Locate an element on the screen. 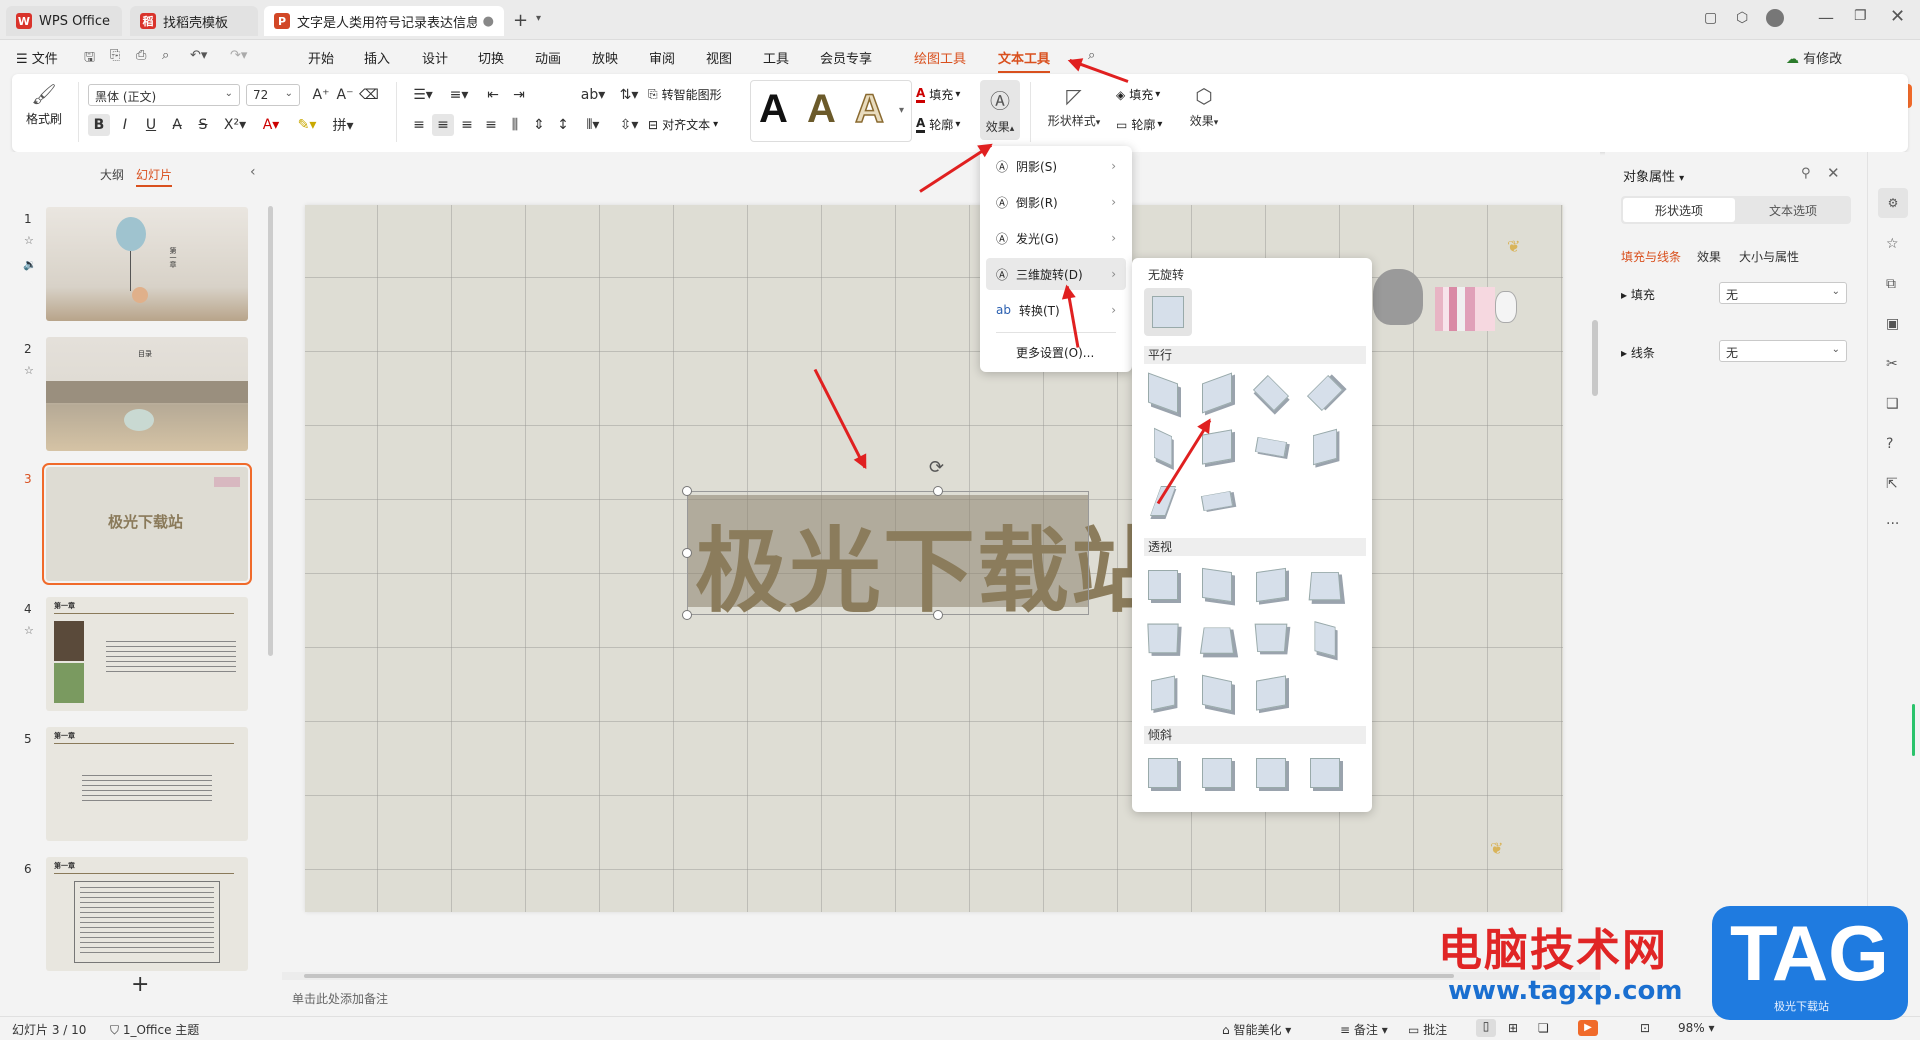 The width and height of the screenshot is (1920, 1040). rotation-none-option is located at coordinates (1168, 312).